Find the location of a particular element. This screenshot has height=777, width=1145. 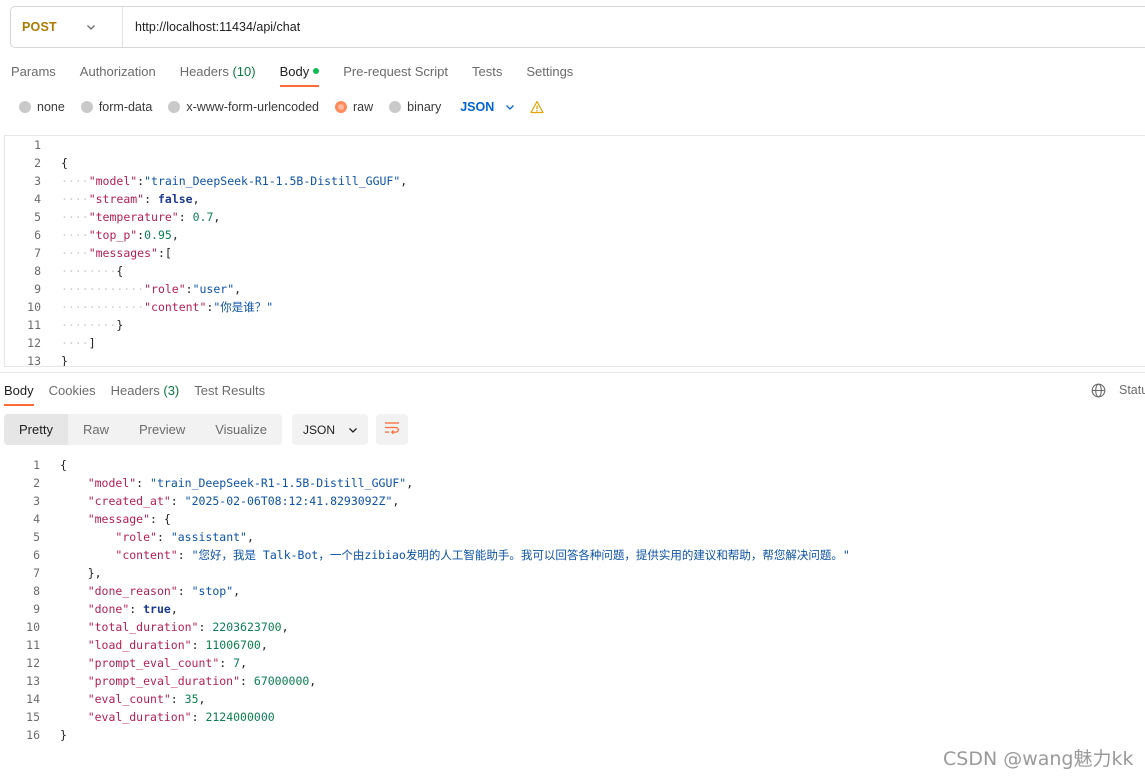

code-text: "prompt_eval_duration": 67000000, is located at coordinates (202, 681).